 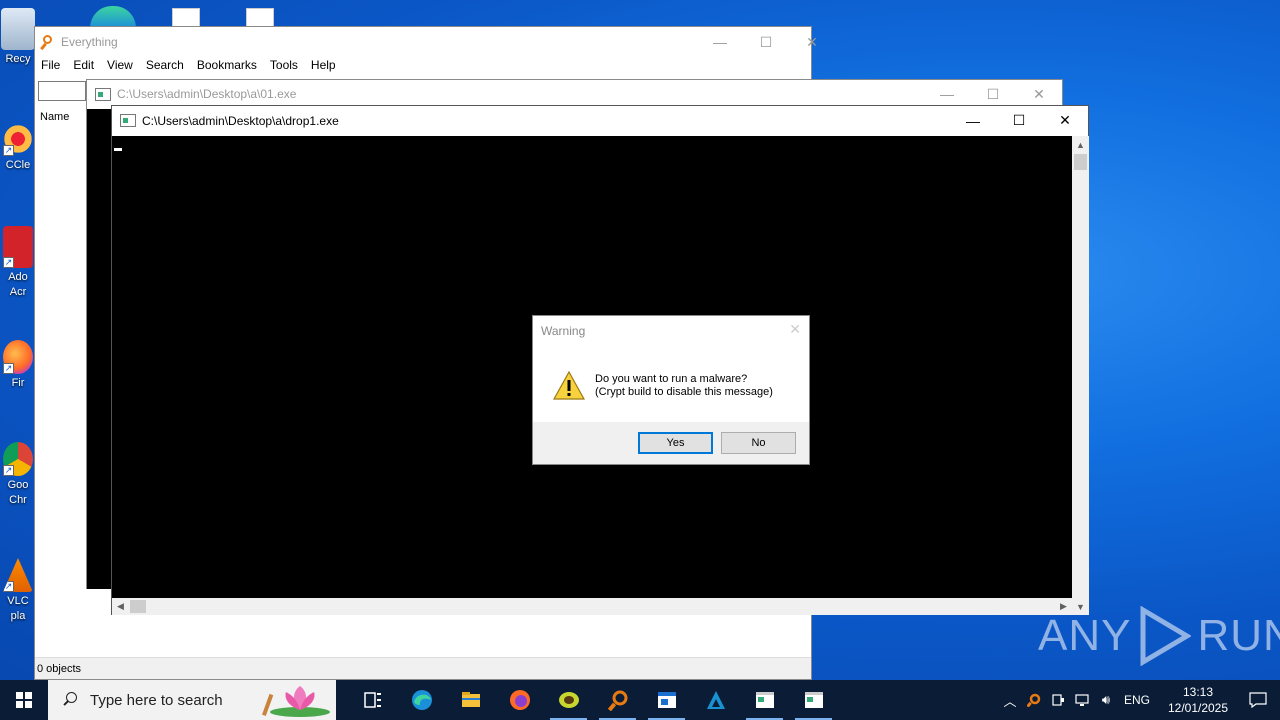 I want to click on everything-icon, so click(x=617, y=700).